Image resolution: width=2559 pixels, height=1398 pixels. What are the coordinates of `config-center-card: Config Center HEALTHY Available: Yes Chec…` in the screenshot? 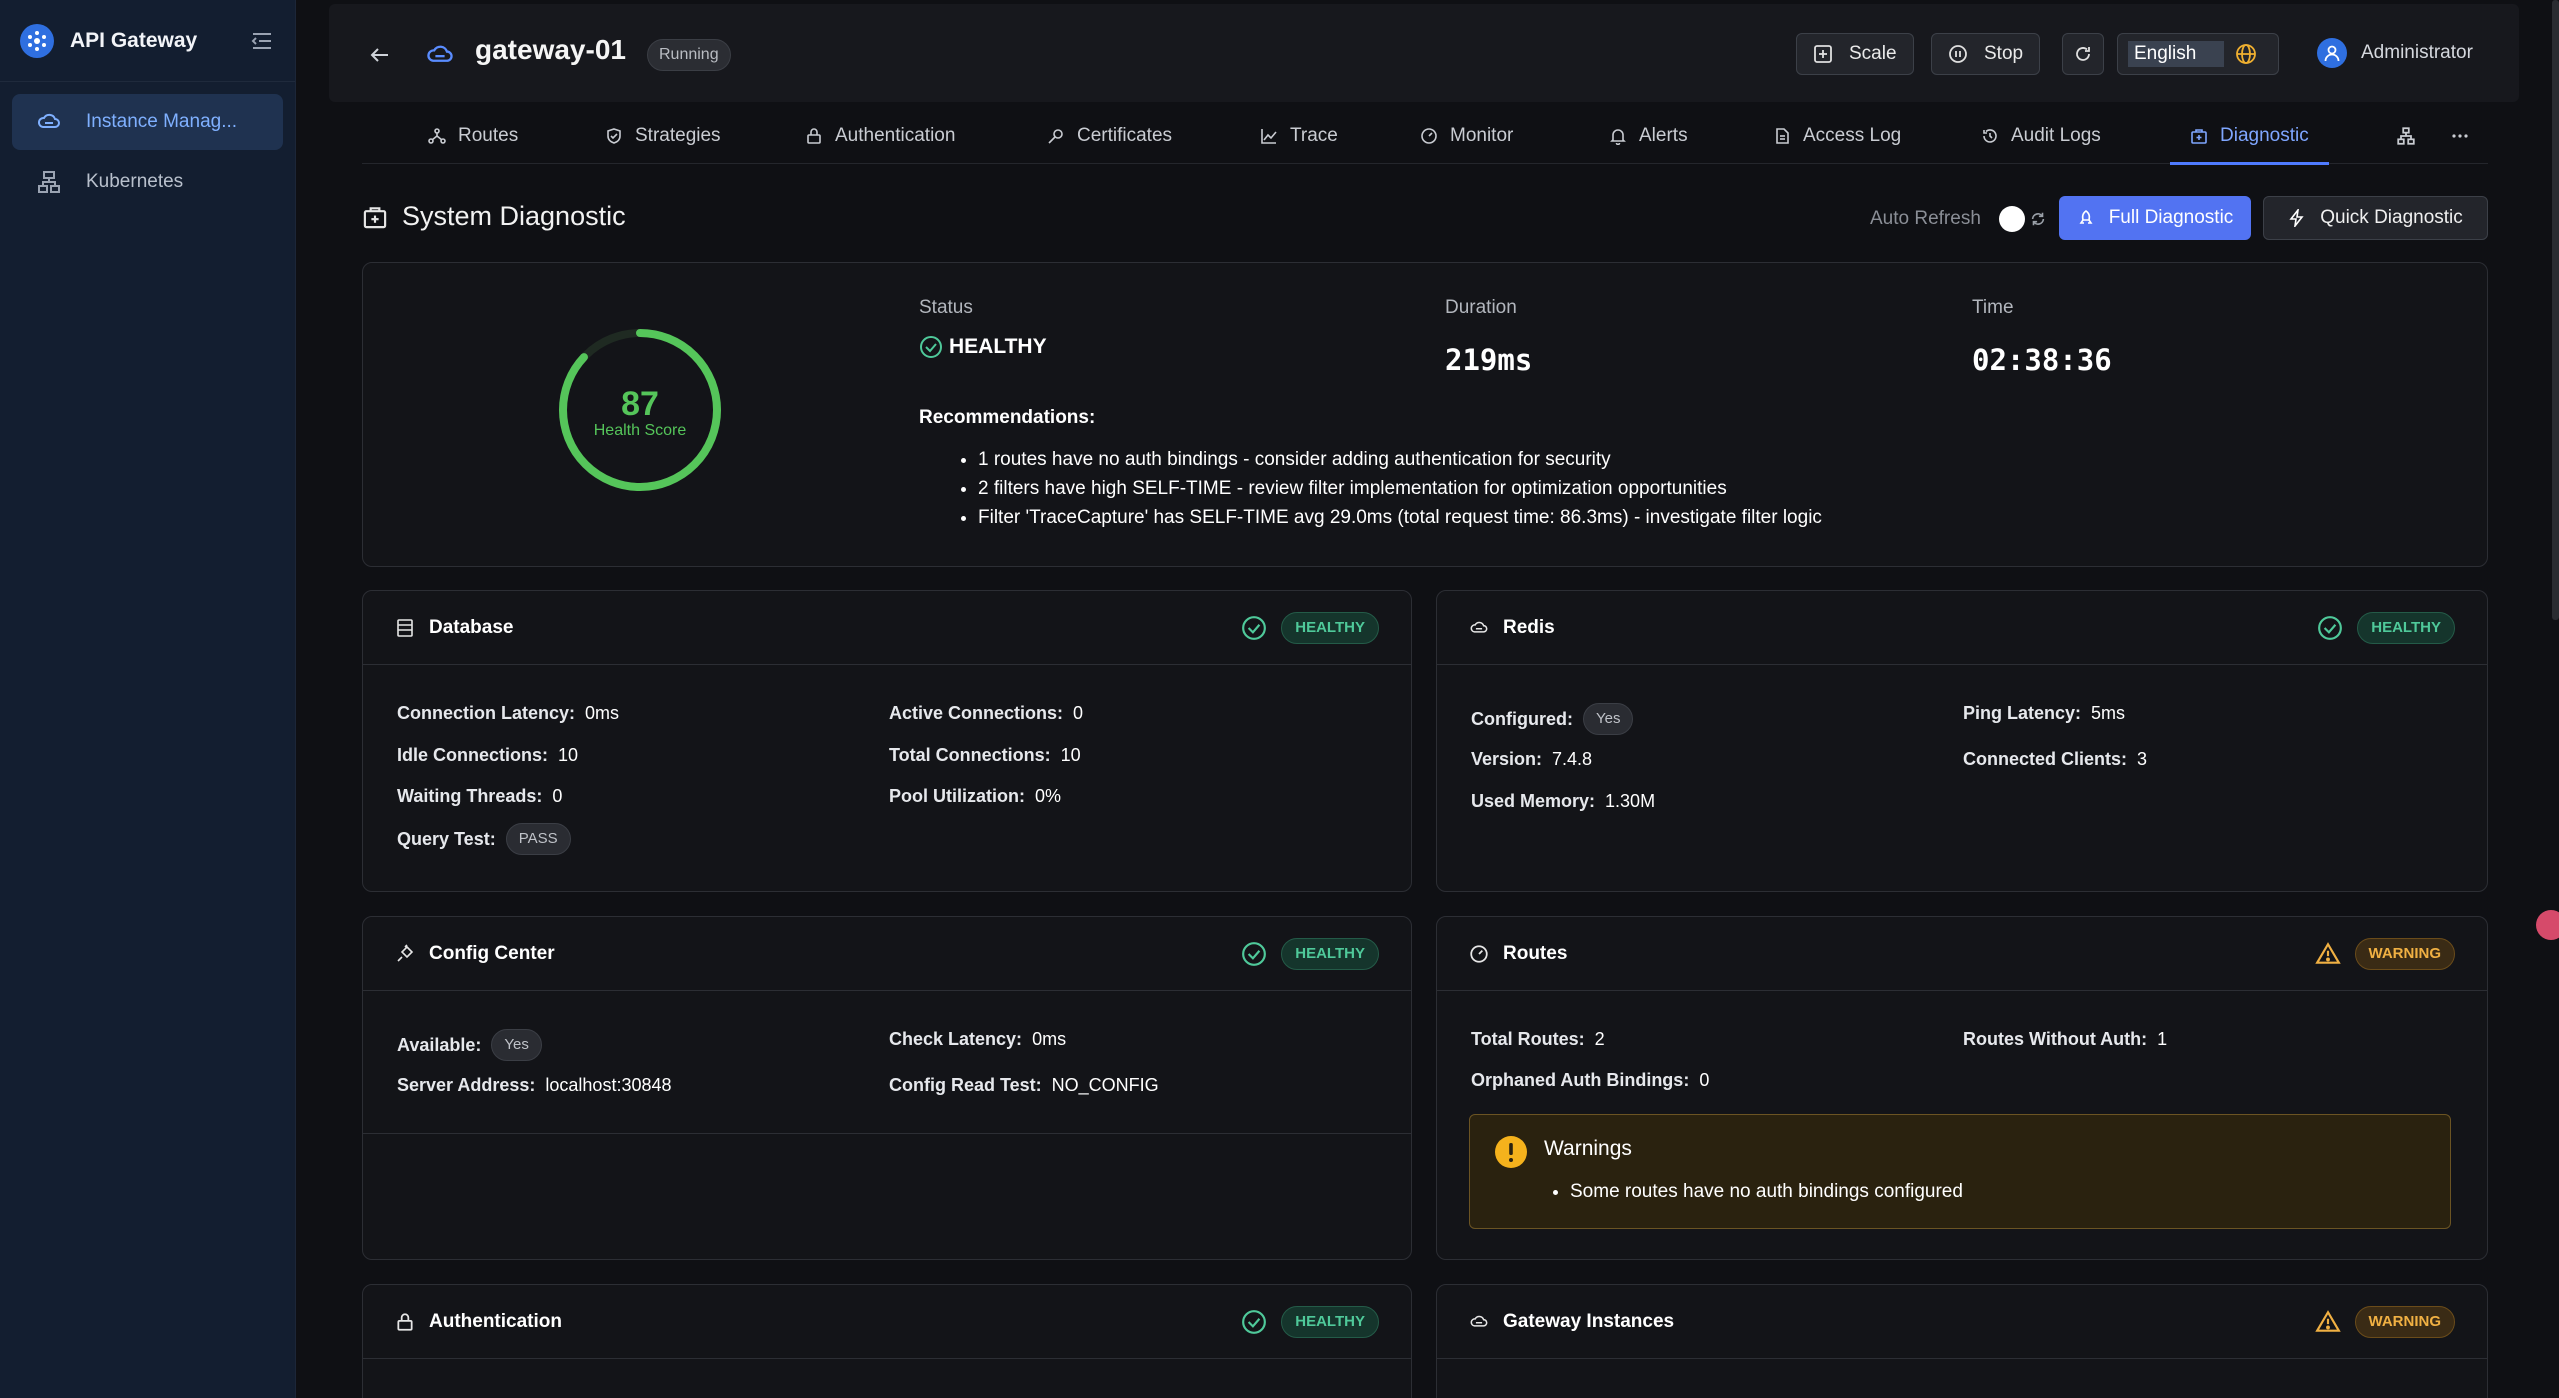 It's located at (887, 1088).